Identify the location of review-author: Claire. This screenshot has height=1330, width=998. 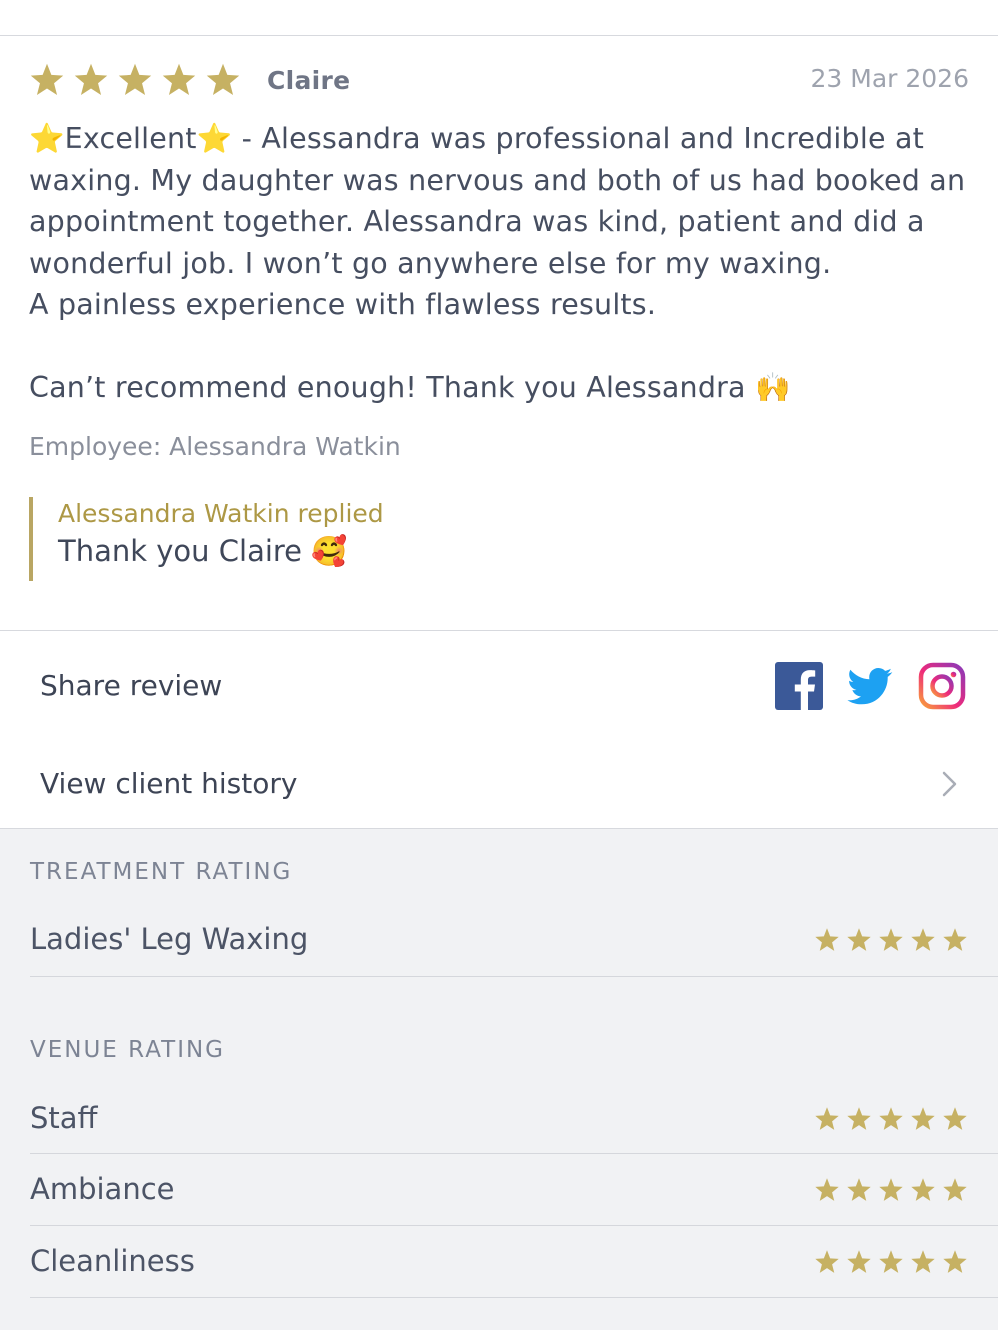
(309, 80).